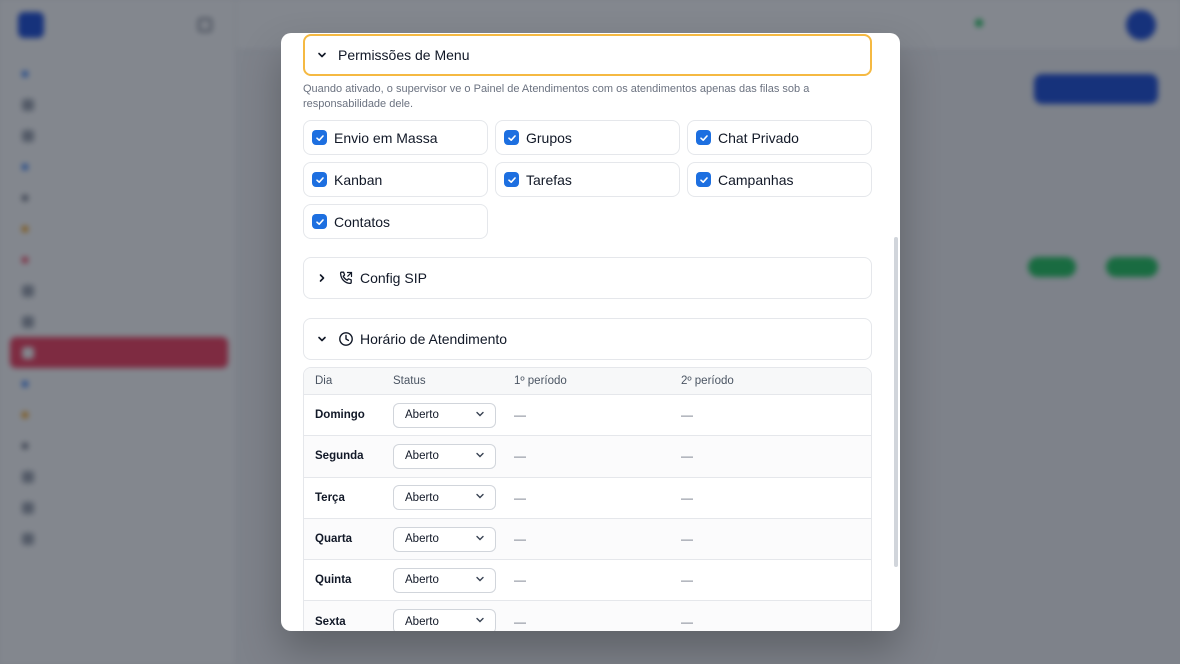  I want to click on permission-label: Chat Privado, so click(758, 137).